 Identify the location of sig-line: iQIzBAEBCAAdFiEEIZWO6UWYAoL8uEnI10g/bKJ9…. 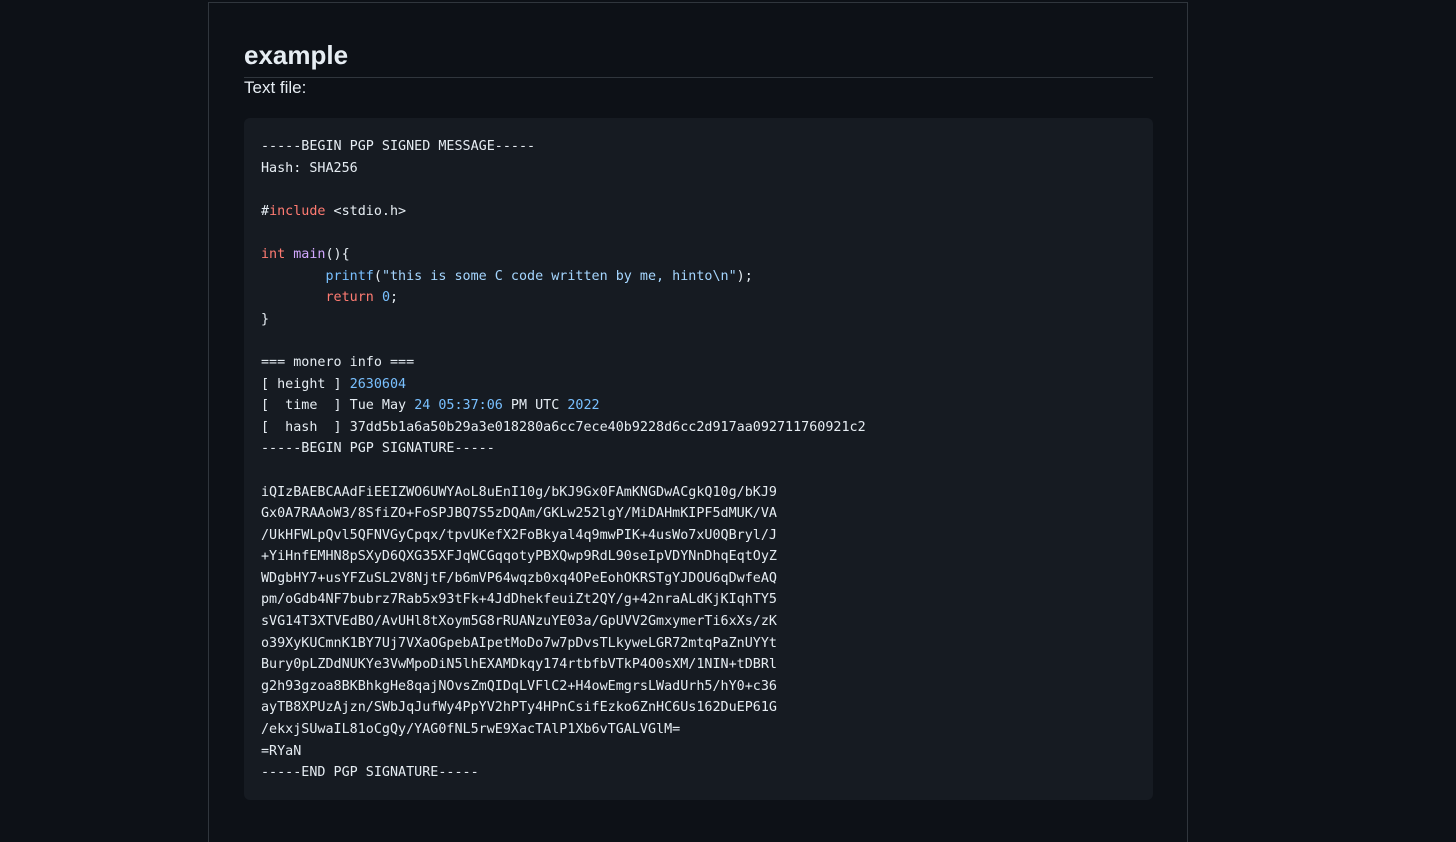
(519, 492).